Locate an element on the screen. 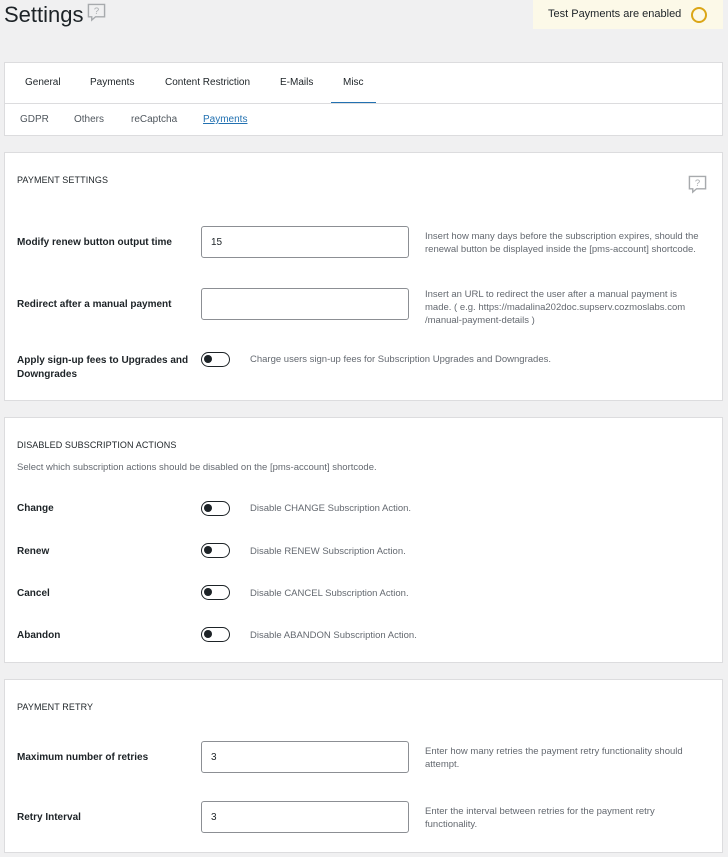 This screenshot has height=857, width=728. warning-ring-icon is located at coordinates (699, 15).